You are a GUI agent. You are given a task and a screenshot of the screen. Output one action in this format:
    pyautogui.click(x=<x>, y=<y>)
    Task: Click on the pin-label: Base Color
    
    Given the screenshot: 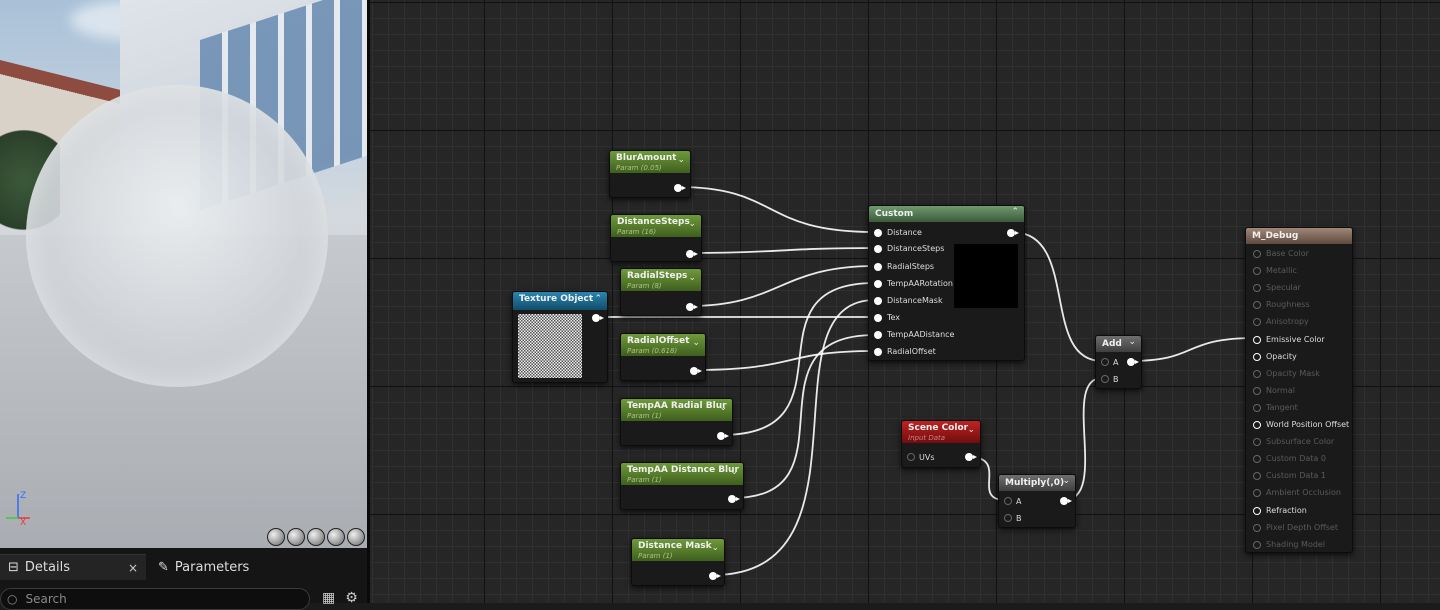 What is the action you would take?
    pyautogui.click(x=1287, y=253)
    